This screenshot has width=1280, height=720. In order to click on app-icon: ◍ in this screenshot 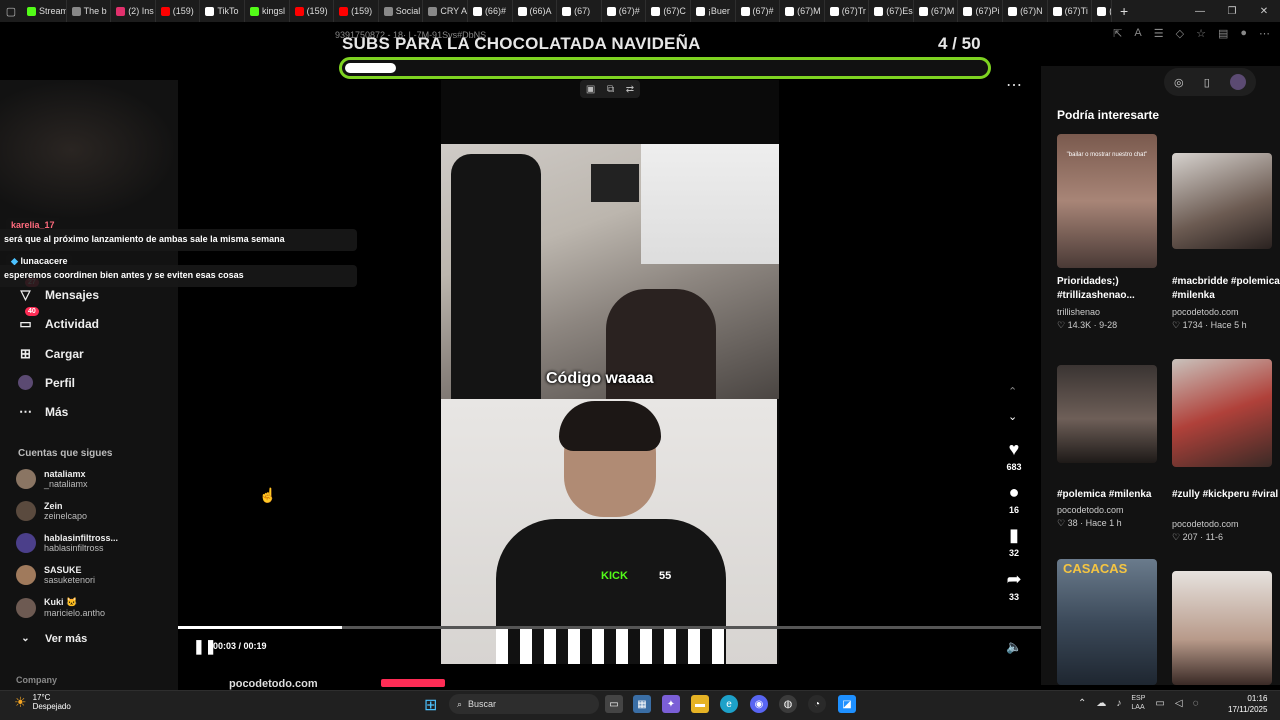, I will do `click(788, 704)`.